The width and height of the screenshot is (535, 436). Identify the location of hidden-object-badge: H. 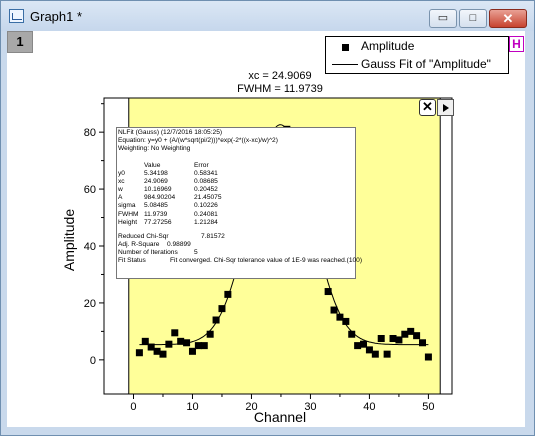
(516, 44).